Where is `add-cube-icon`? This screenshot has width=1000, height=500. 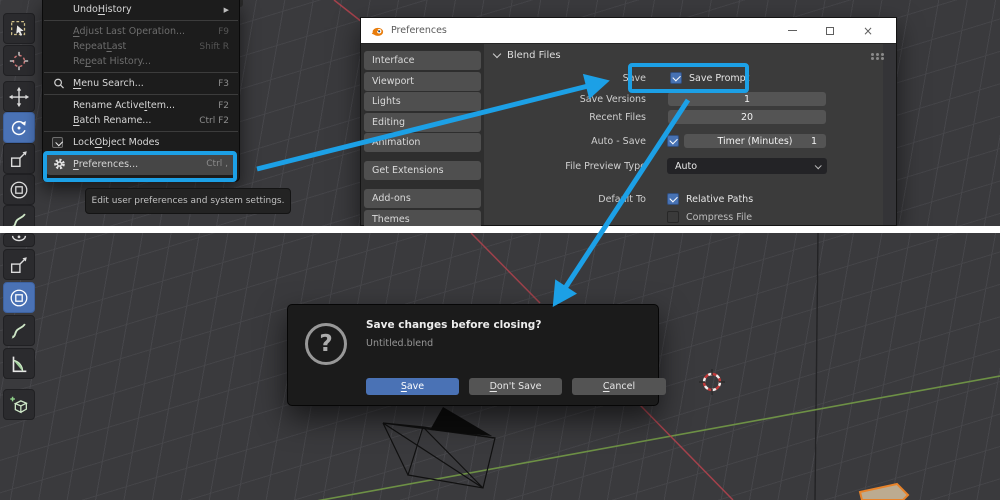 add-cube-icon is located at coordinates (19, 404).